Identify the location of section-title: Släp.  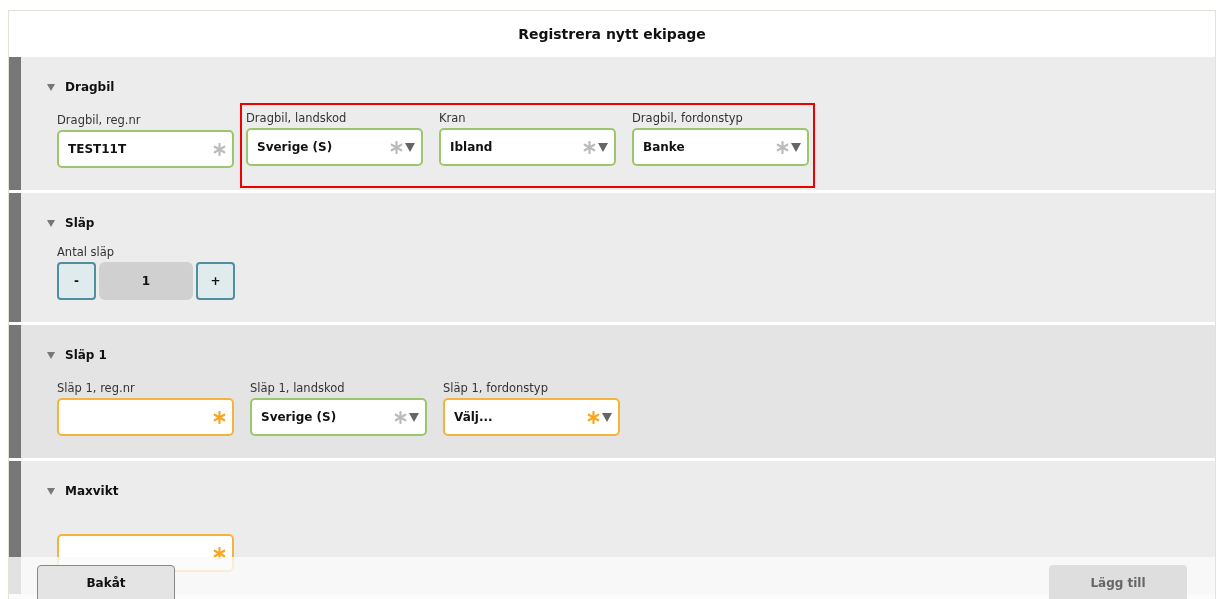
(80, 223).